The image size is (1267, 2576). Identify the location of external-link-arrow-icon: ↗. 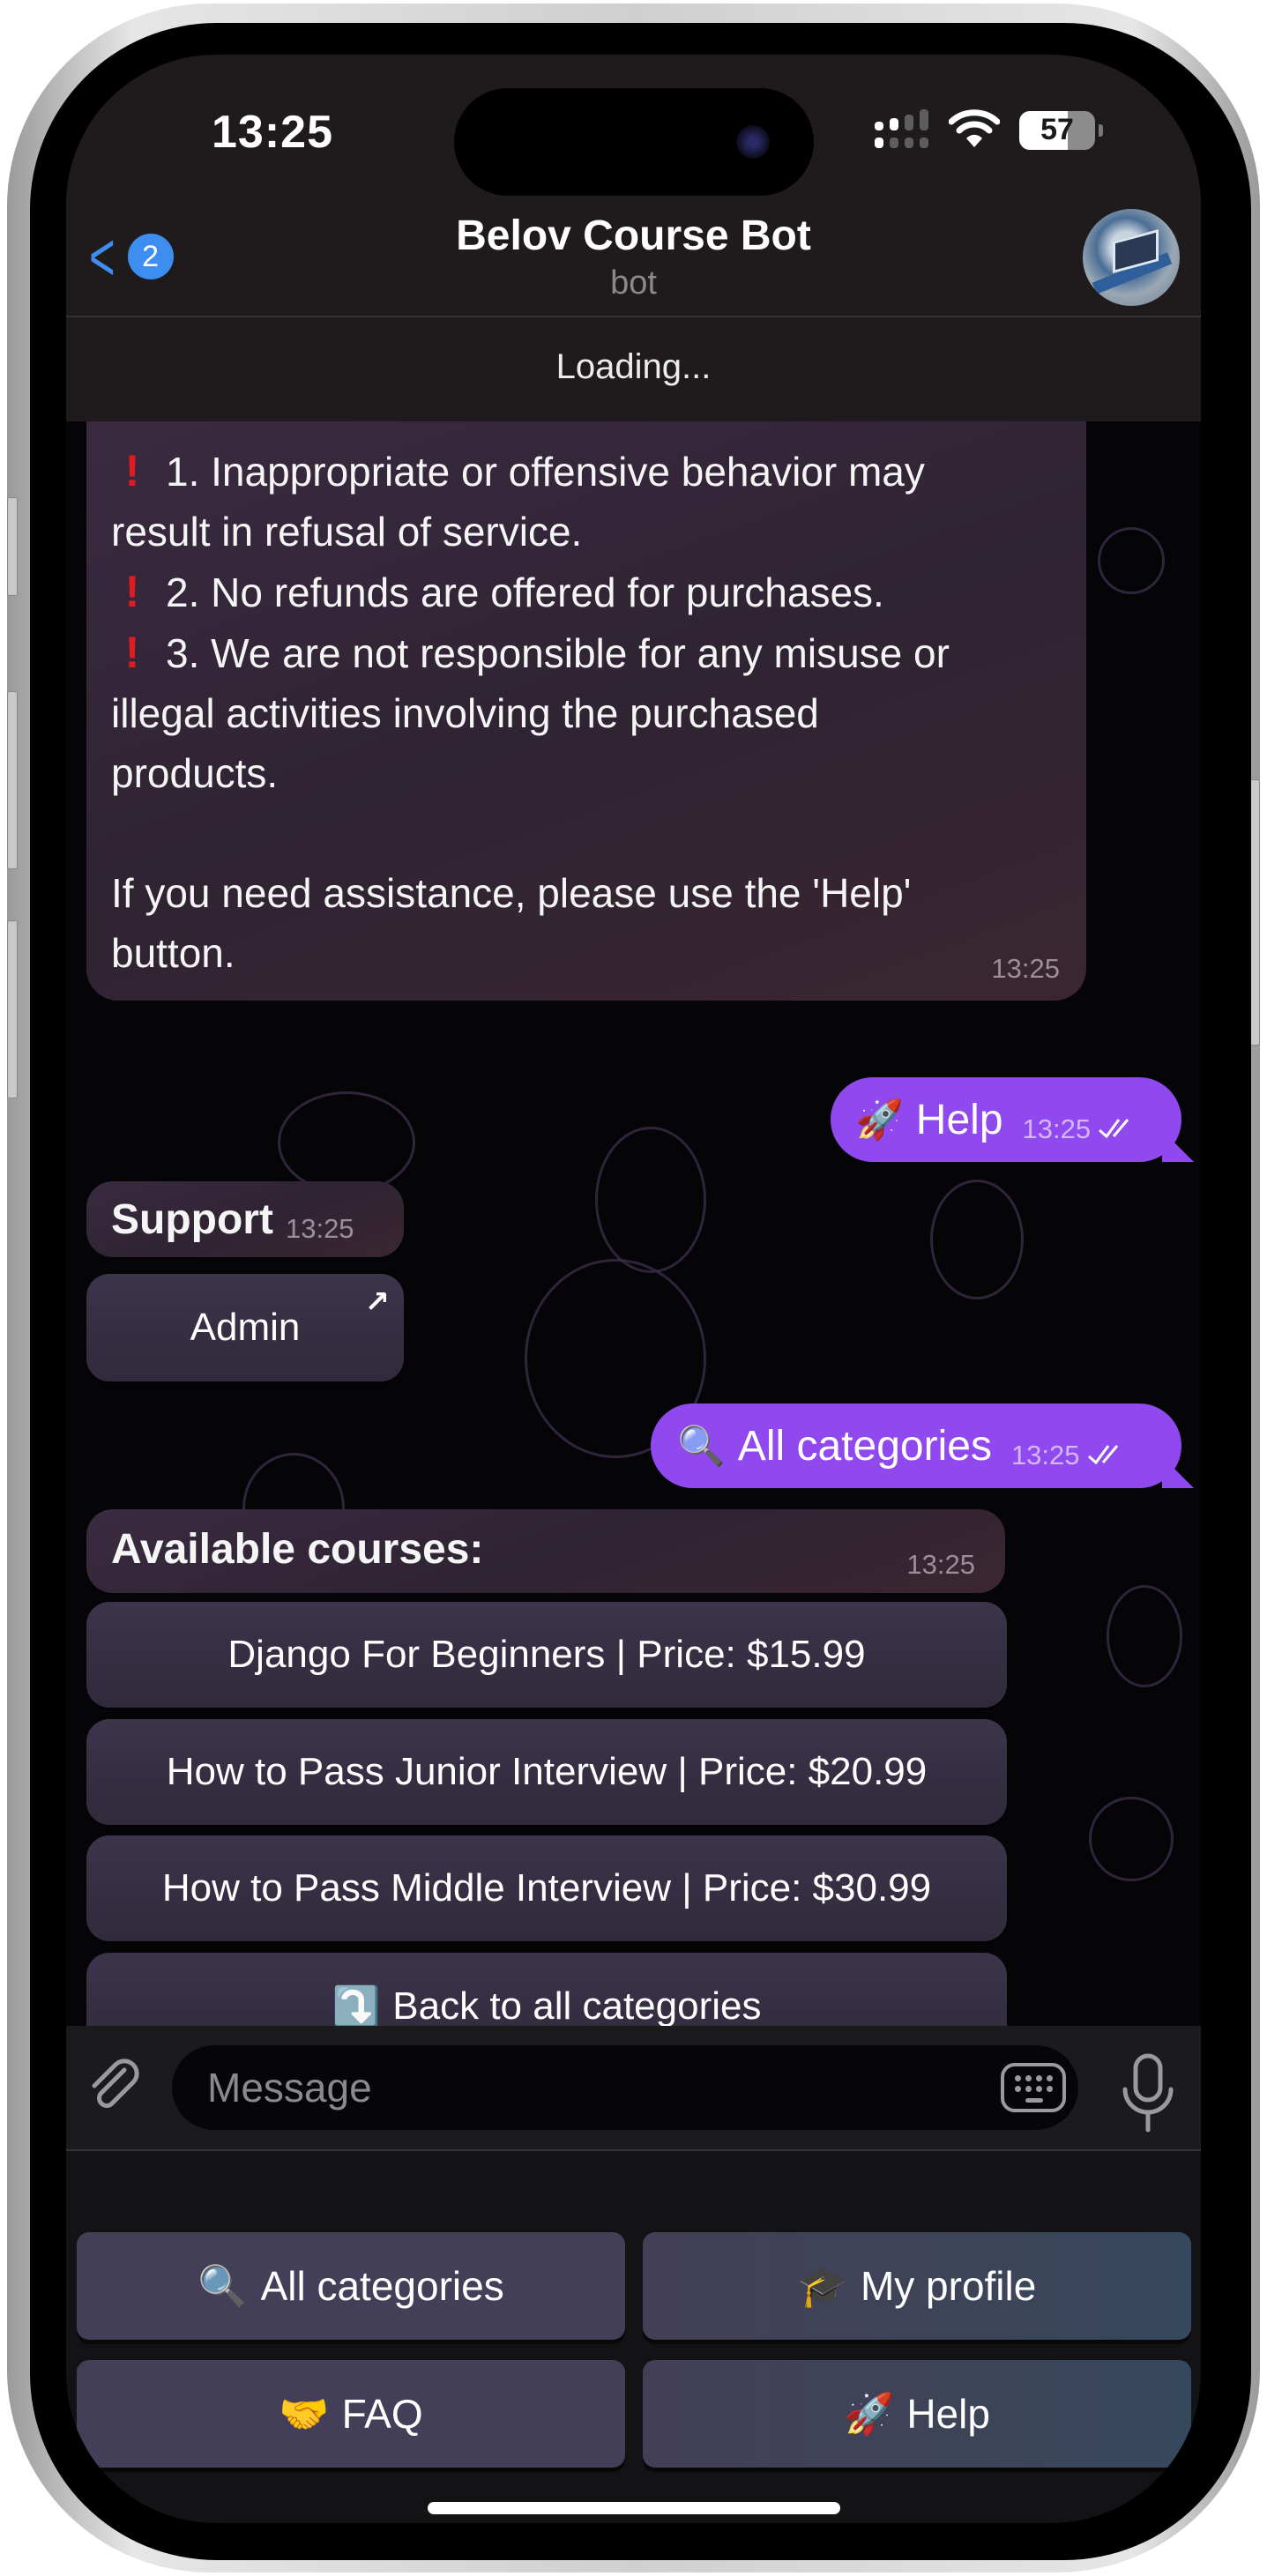
(377, 1302).